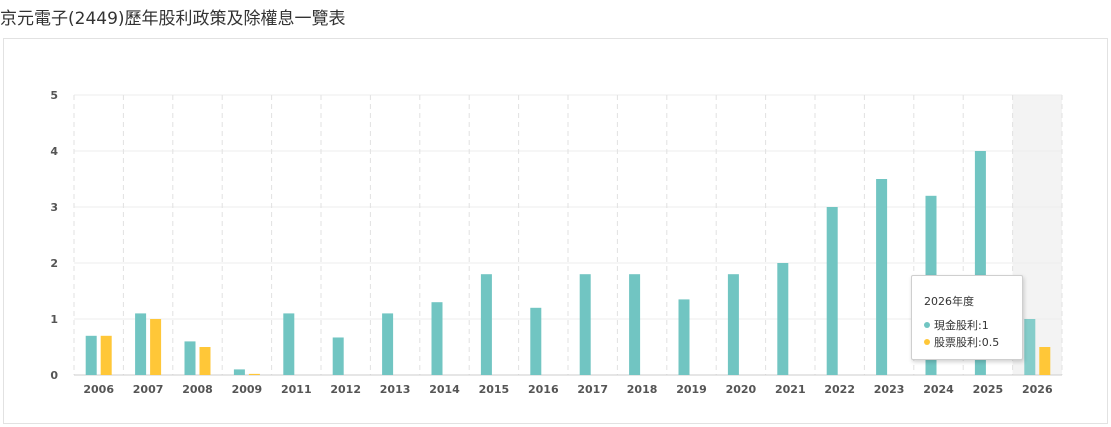 The height and width of the screenshot is (427, 1111). Describe the element at coordinates (990, 342) in the screenshot. I see `tooltip-stock-value: 0.5` at that location.